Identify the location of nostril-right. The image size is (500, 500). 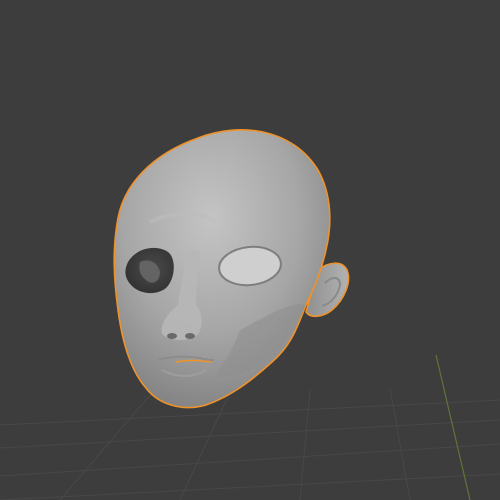
(190, 336).